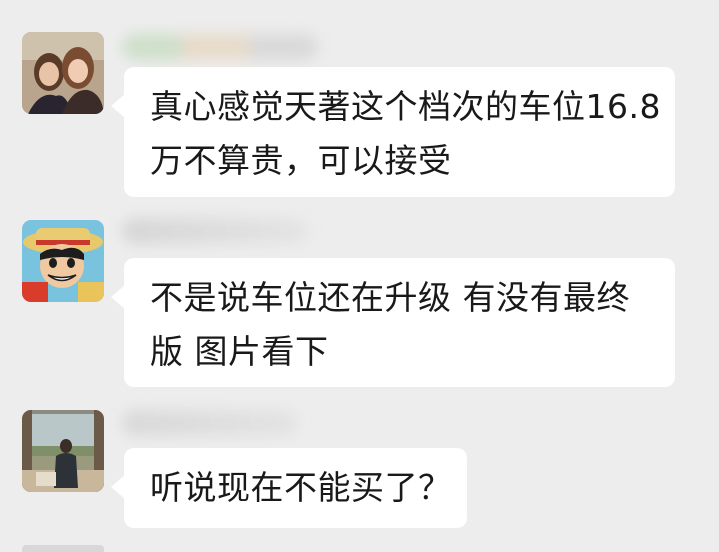 The height and width of the screenshot is (552, 719). I want to click on message-bubble: 听说现在不能买了？, so click(289, 488).